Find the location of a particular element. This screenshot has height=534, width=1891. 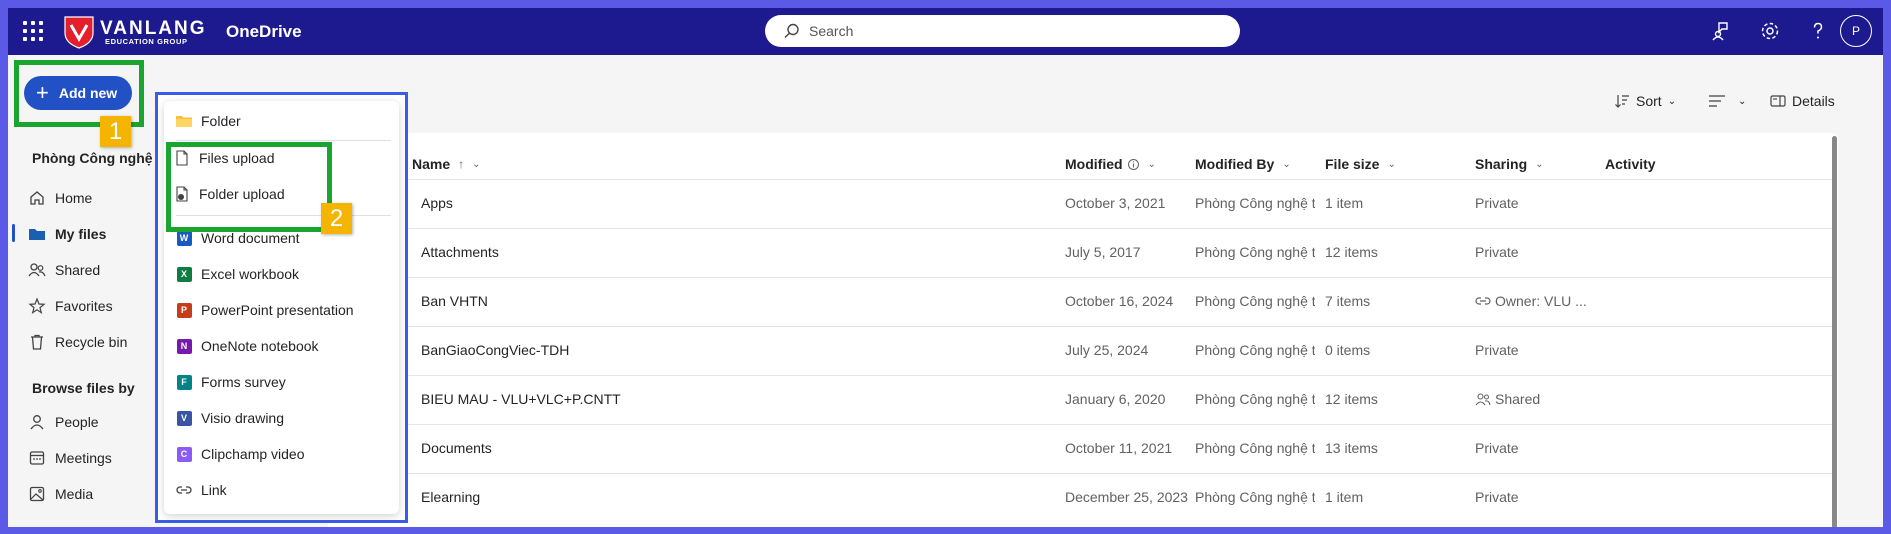

menu-item-label: Word document is located at coordinates (250, 238).